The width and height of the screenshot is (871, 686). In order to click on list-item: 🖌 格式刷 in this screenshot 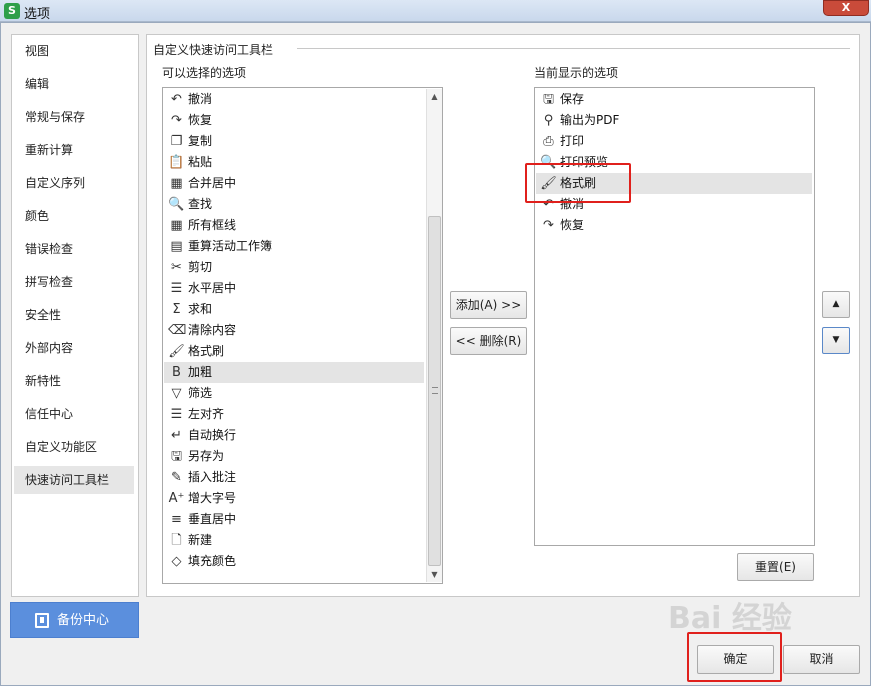, I will do `click(294, 351)`.